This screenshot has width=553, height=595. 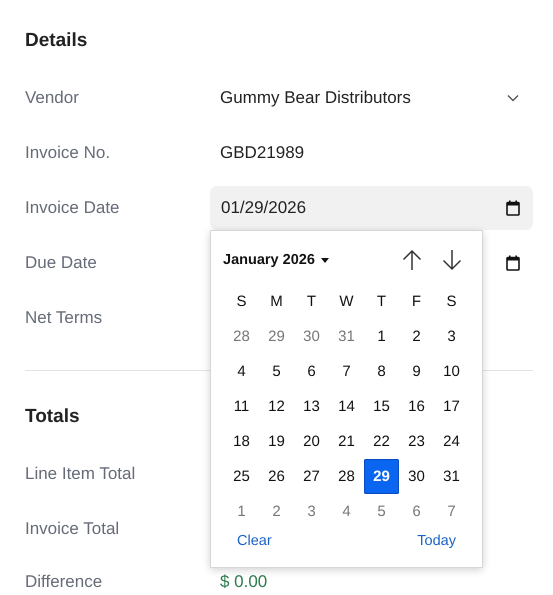 What do you see at coordinates (52, 98) in the screenshot?
I see `field-label: Vendor` at bounding box center [52, 98].